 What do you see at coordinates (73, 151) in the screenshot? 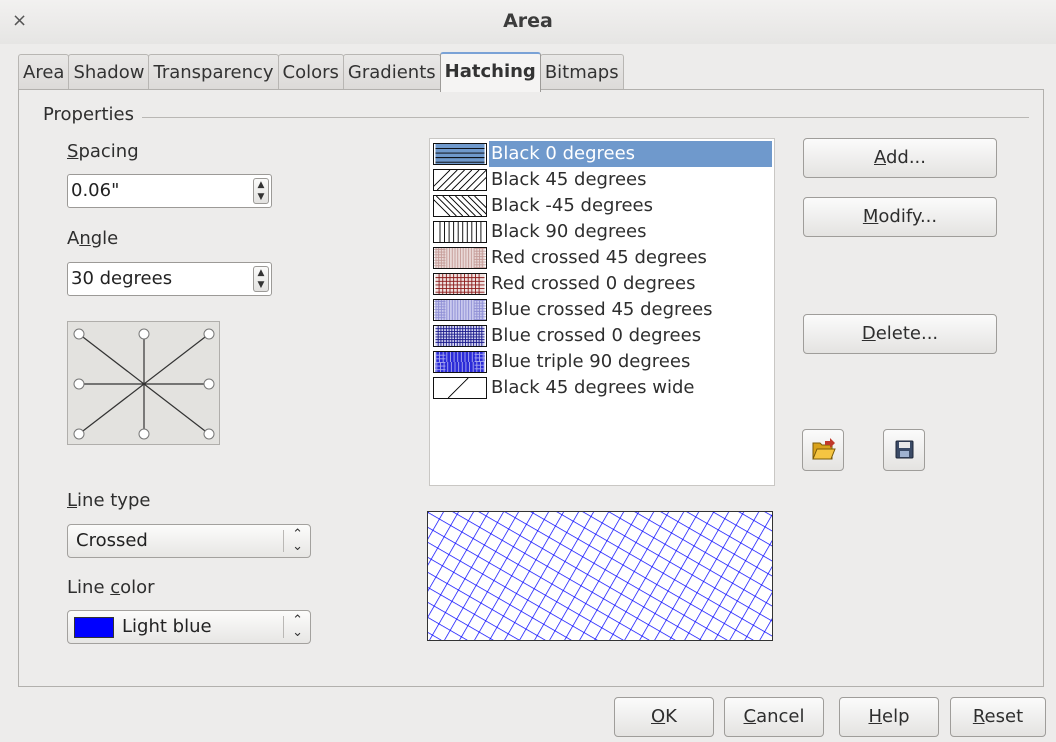
I see `spacing-mnemonic: S` at bounding box center [73, 151].